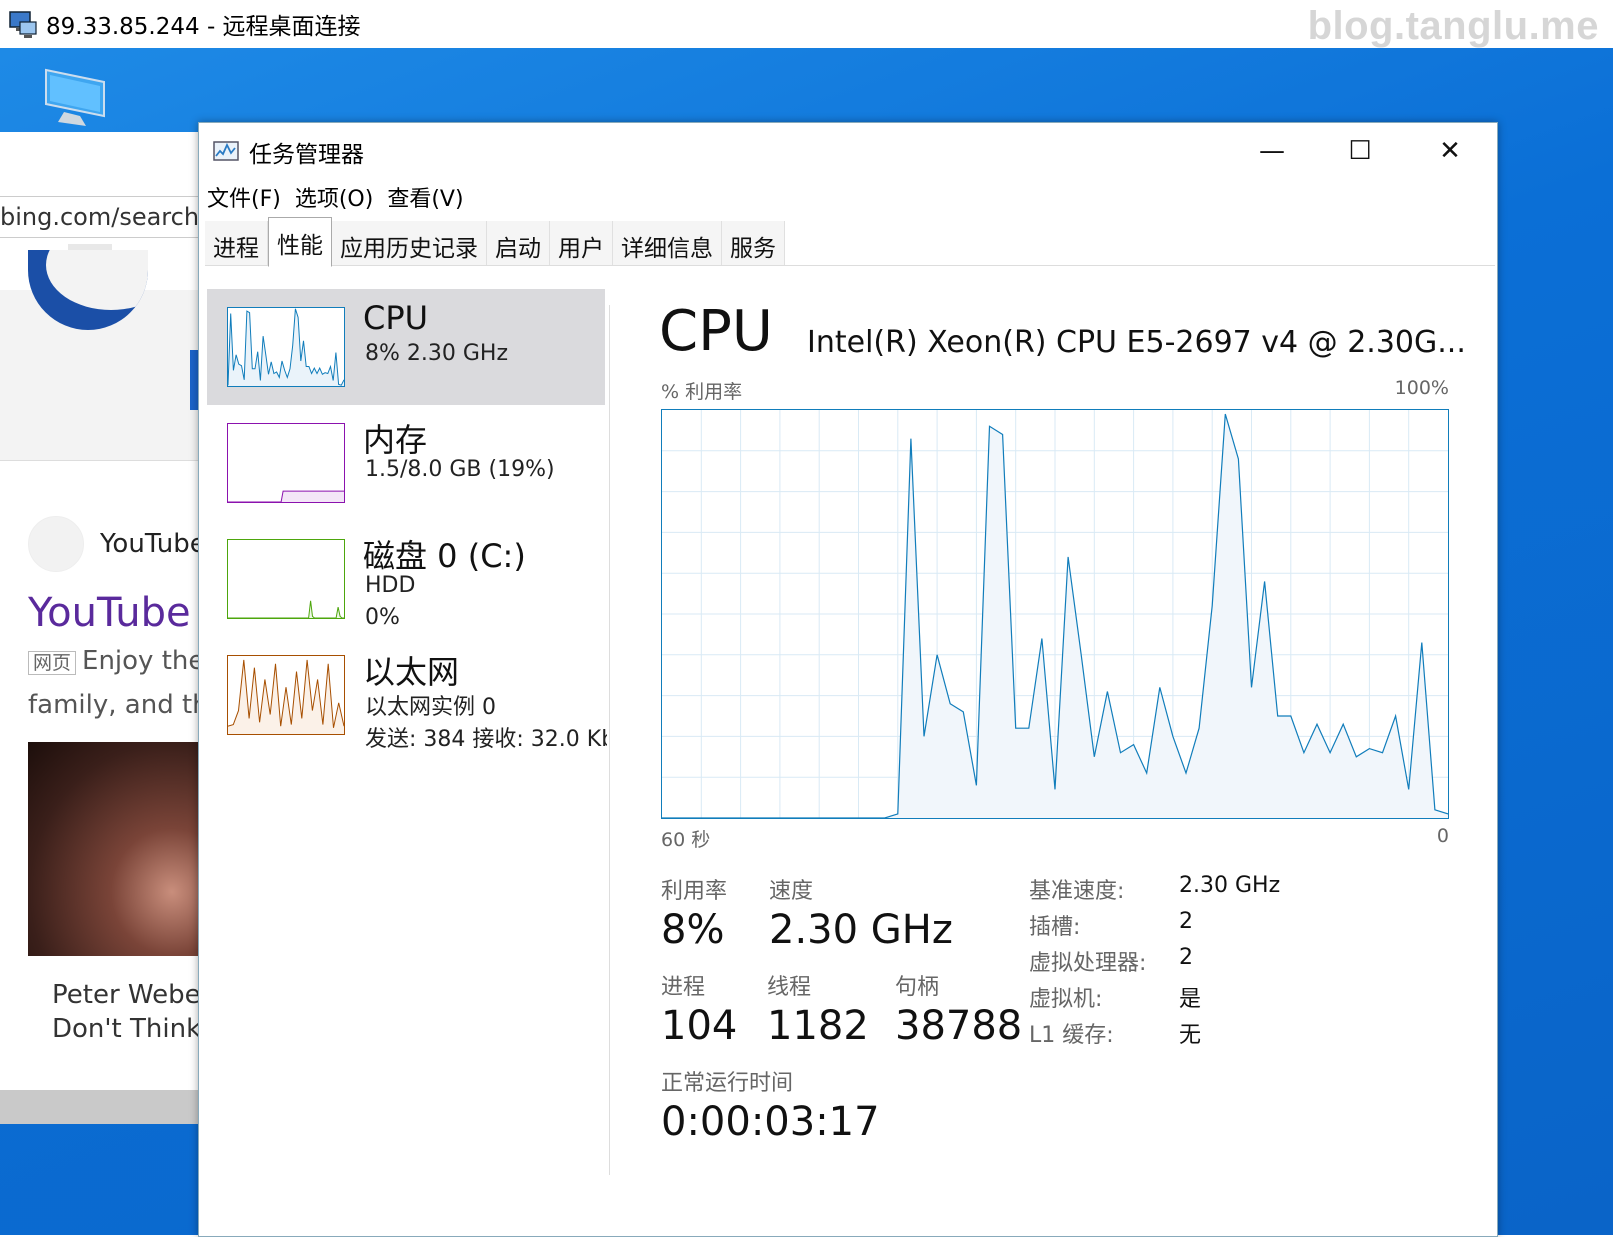 This screenshot has width=1613, height=1237. Describe the element at coordinates (1450, 151) in the screenshot. I see `close-button: ✕` at that location.